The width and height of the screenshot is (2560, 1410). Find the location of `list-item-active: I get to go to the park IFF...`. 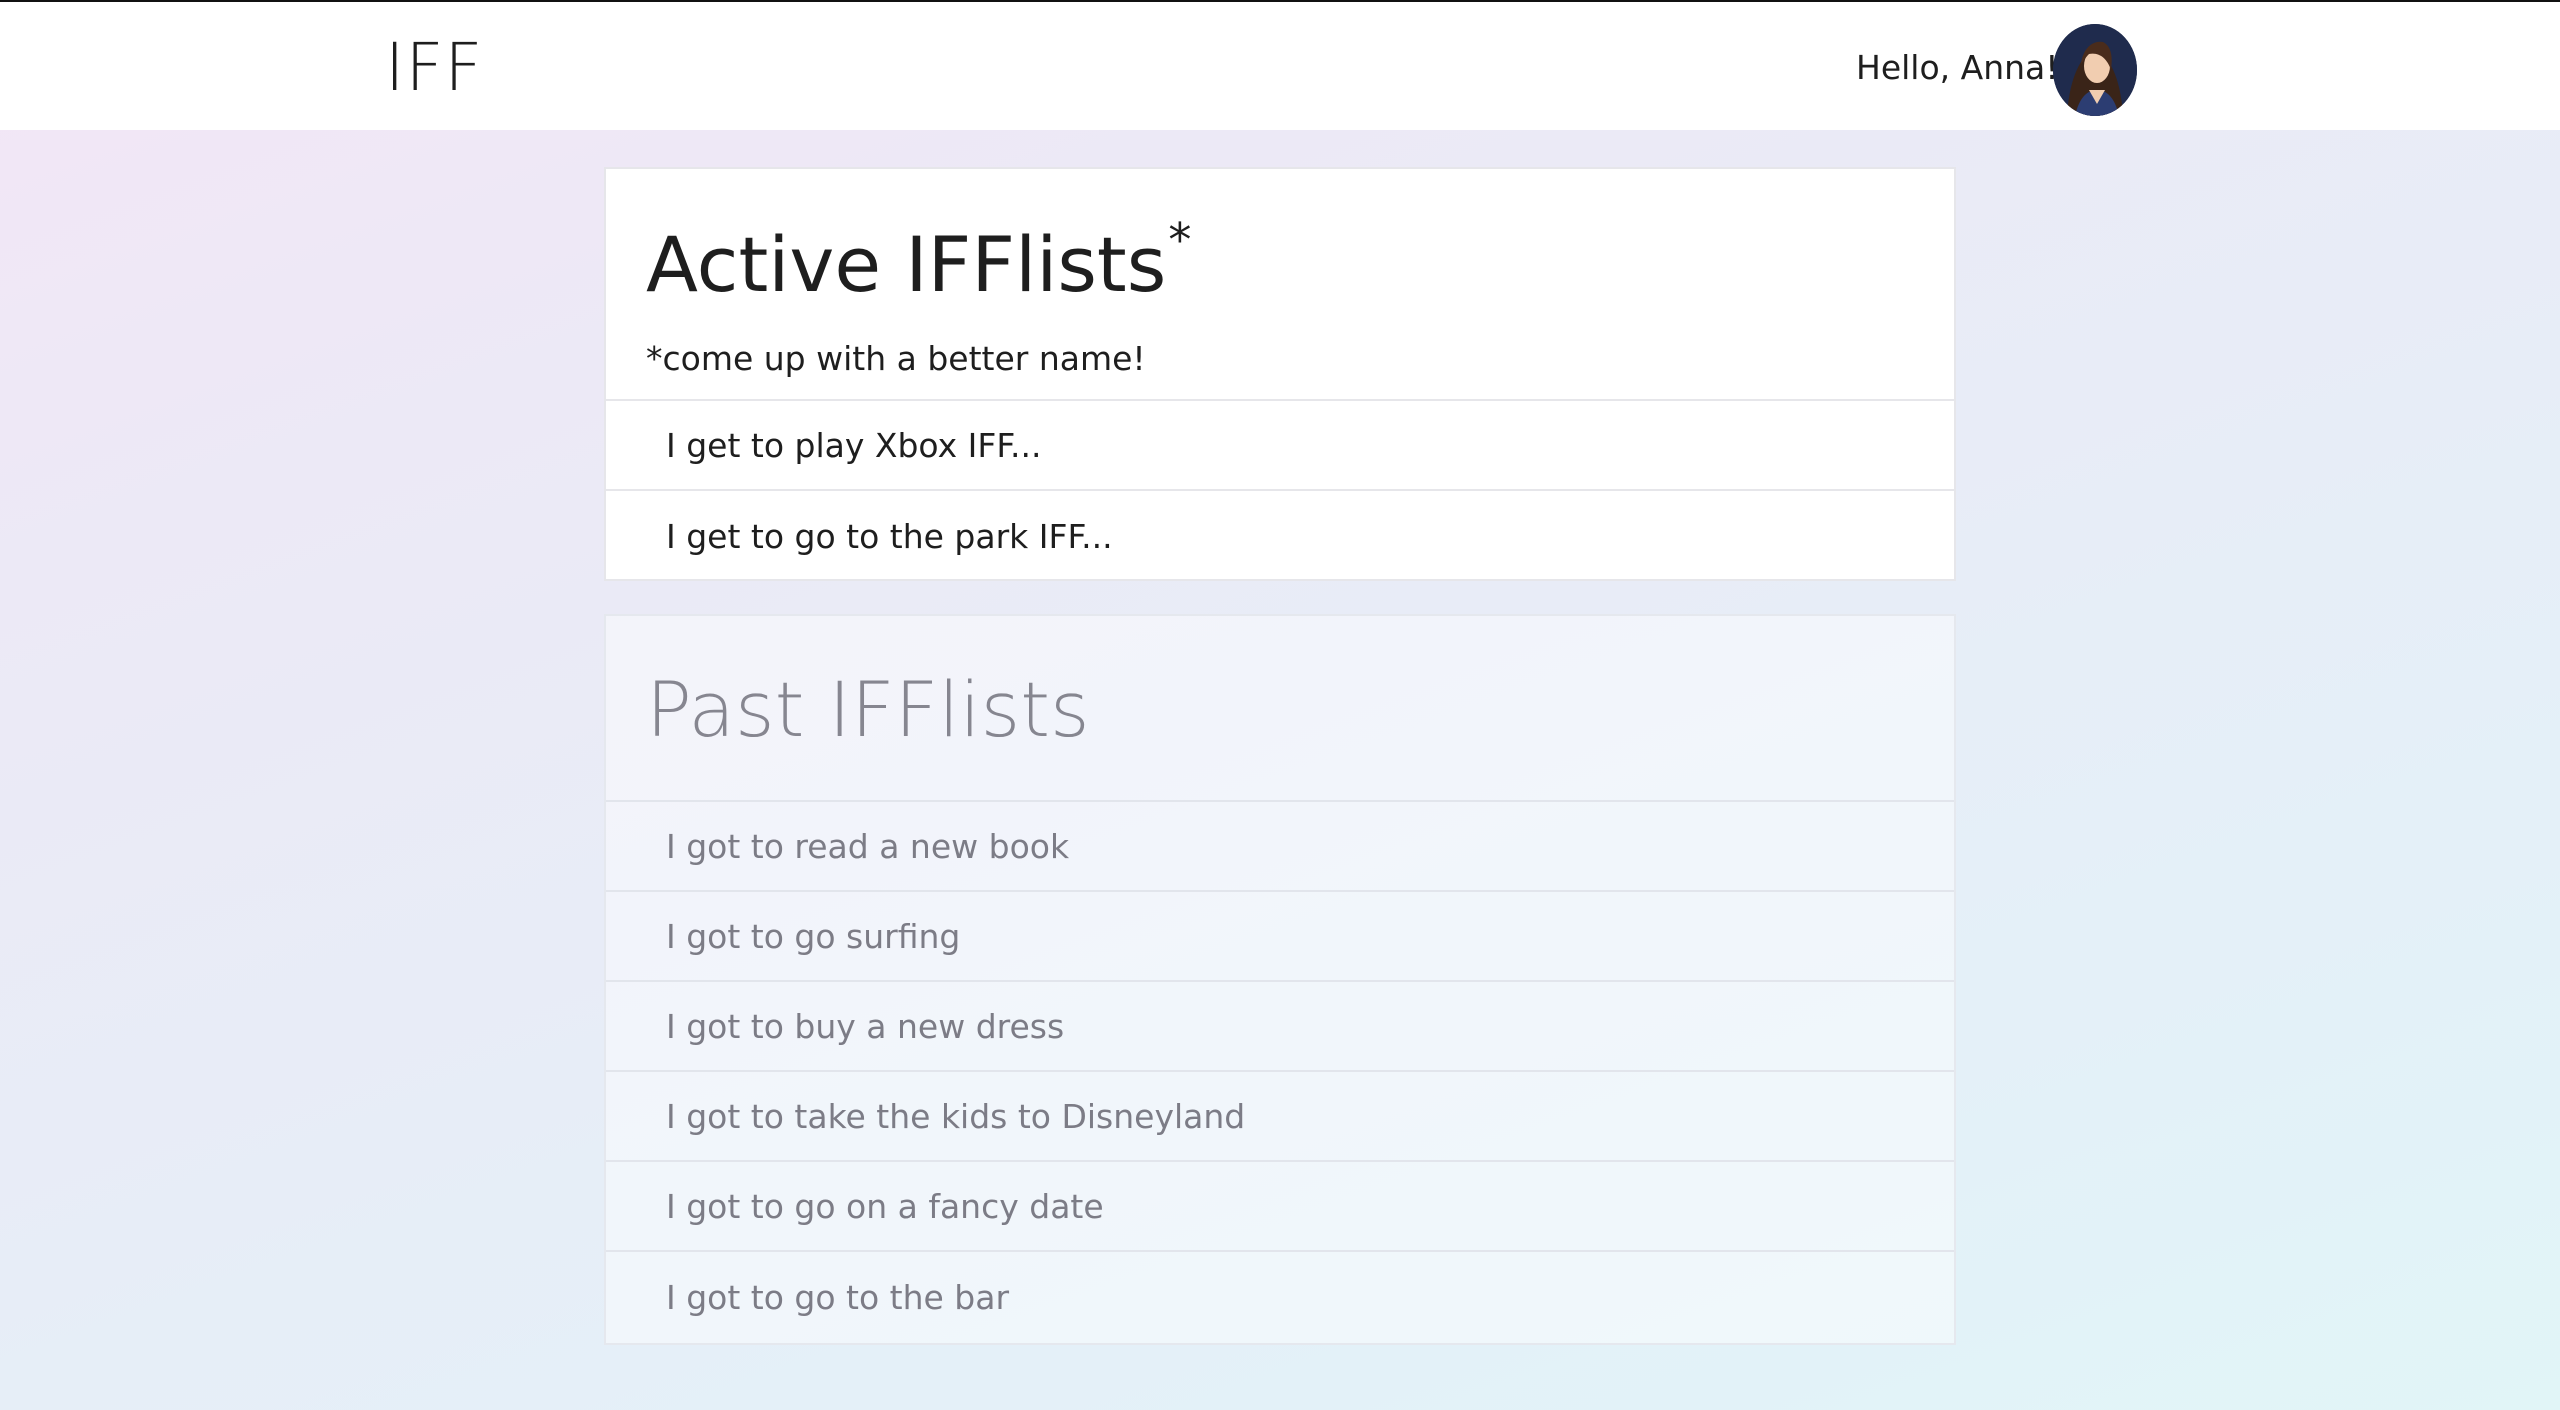

list-item-active: I get to go to the park IFF... is located at coordinates (1280, 536).